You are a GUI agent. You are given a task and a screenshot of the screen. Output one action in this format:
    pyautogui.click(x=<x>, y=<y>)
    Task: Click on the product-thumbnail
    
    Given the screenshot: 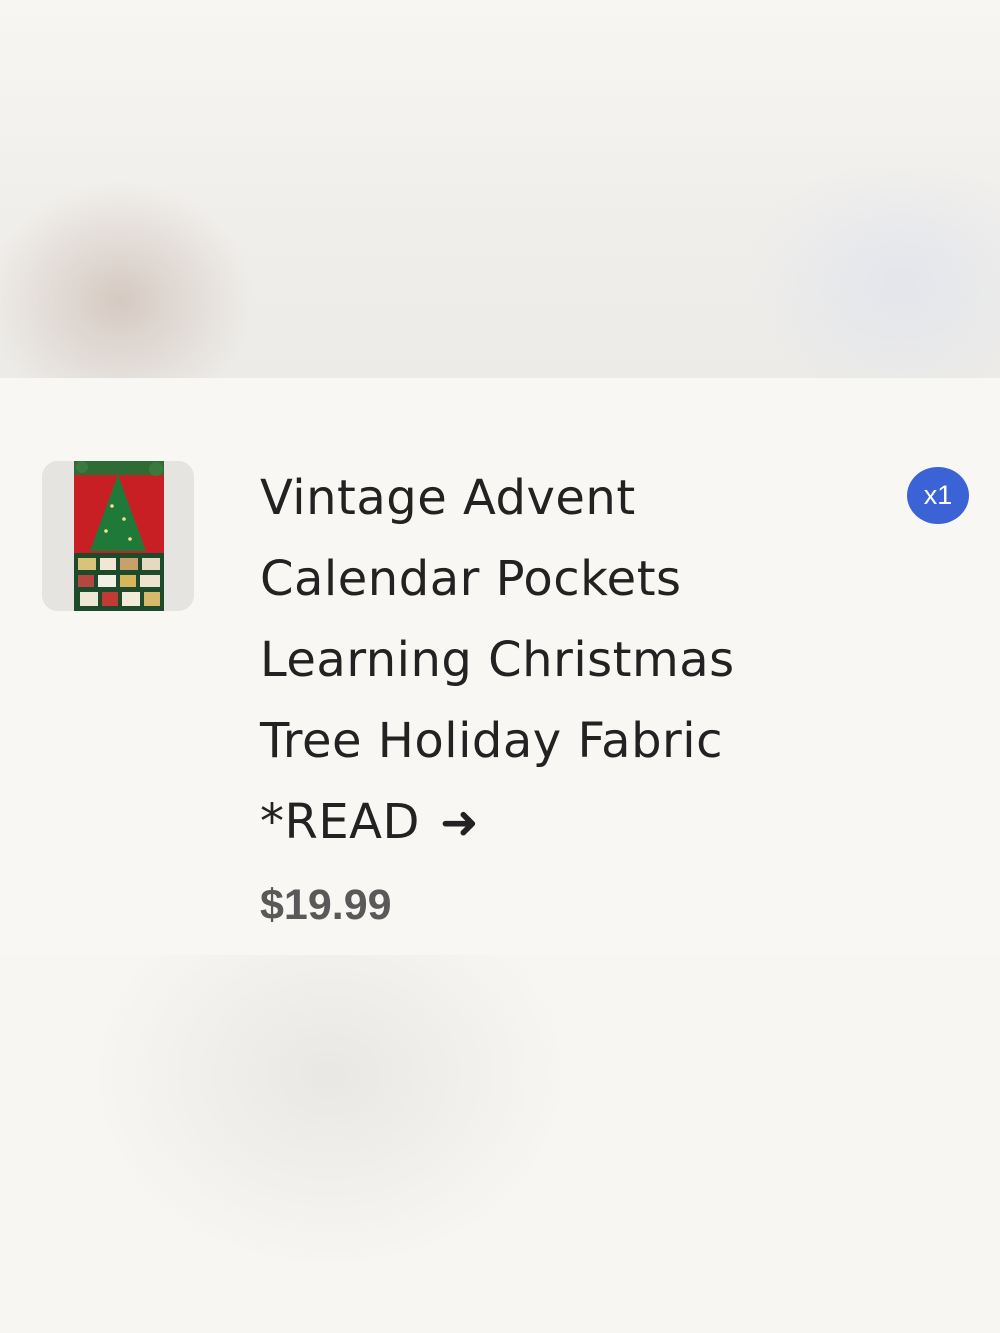 What is the action you would take?
    pyautogui.click(x=118, y=536)
    